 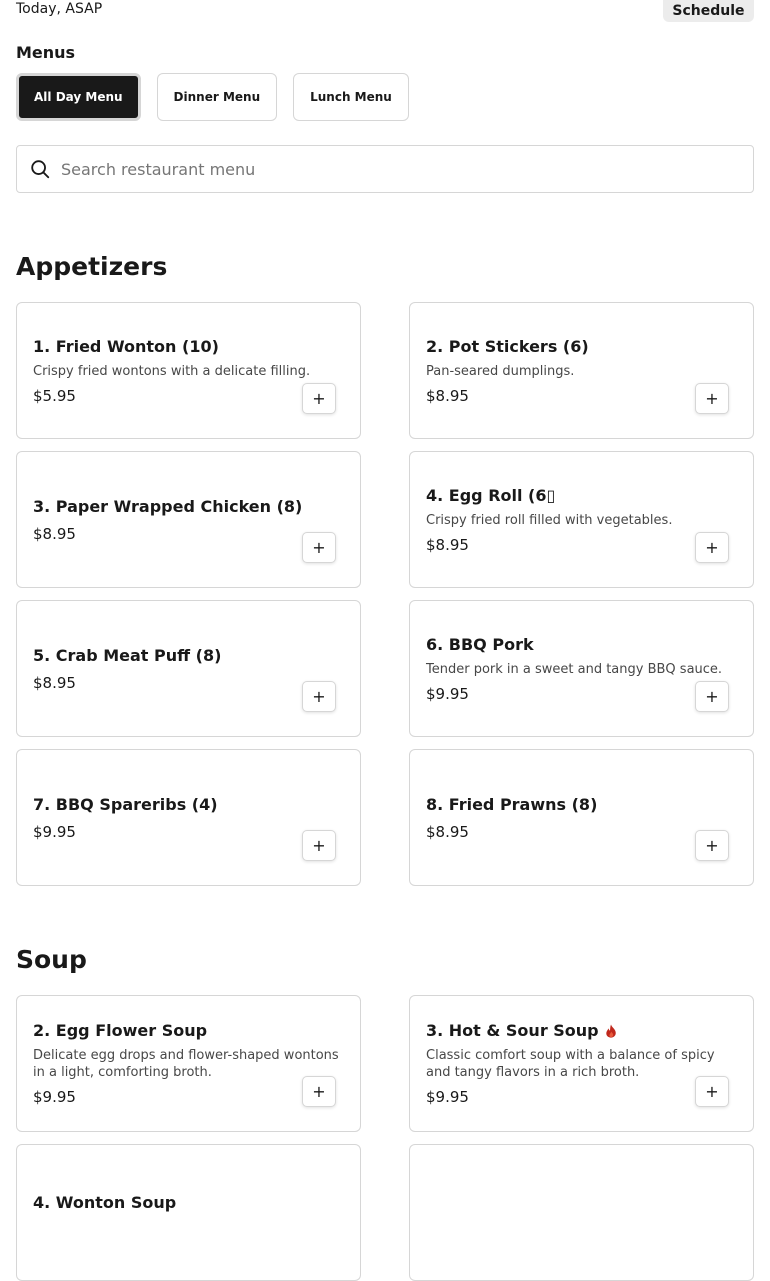 What do you see at coordinates (127, 655) in the screenshot?
I see `item-name: 5. Crab Meat Puff (8)` at bounding box center [127, 655].